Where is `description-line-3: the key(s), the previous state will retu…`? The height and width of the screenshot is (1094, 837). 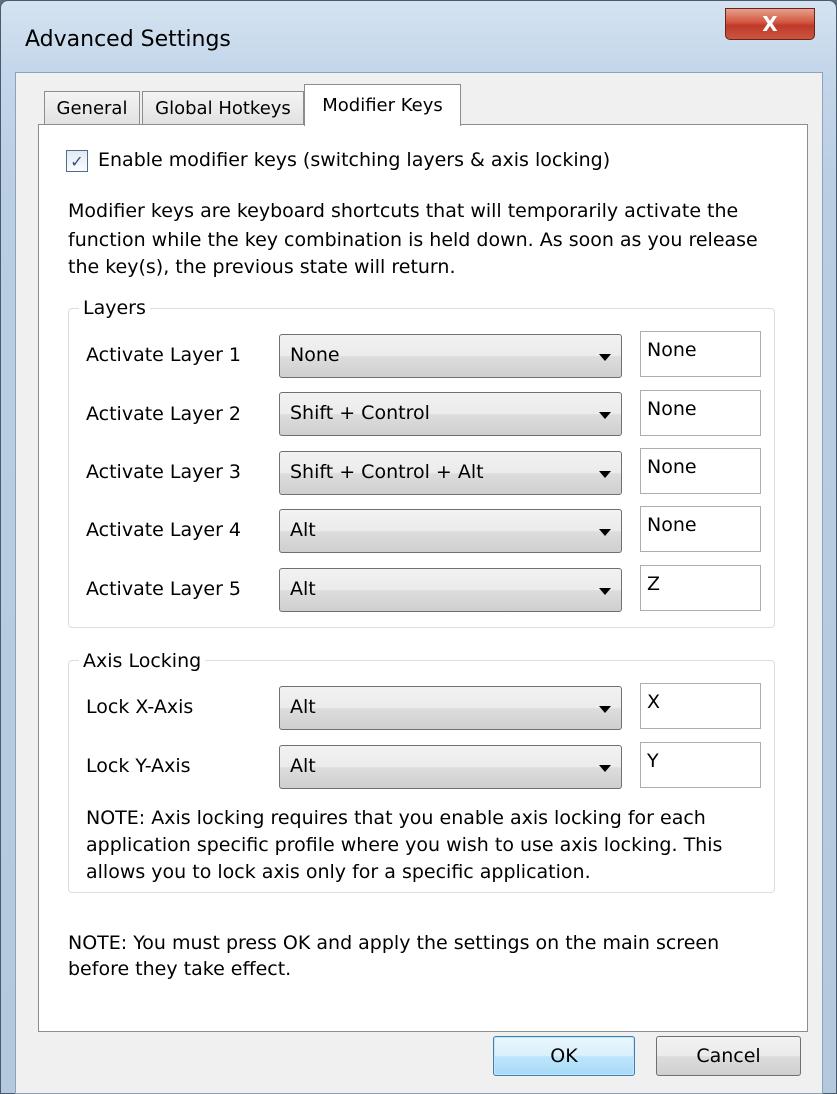
description-line-3: the key(s), the previous state will retu… is located at coordinates (262, 267).